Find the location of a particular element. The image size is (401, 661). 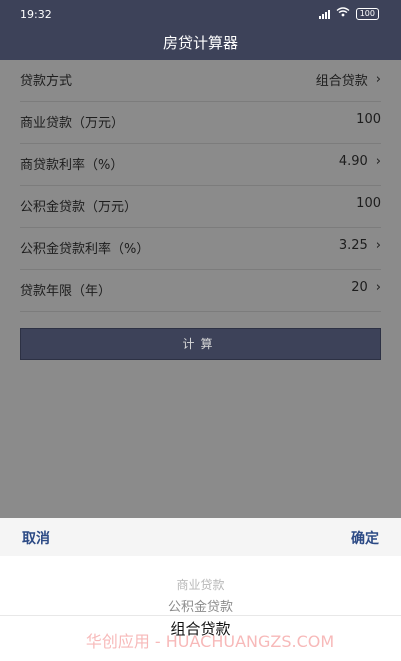

status-icons: 100 is located at coordinates (348, 13).